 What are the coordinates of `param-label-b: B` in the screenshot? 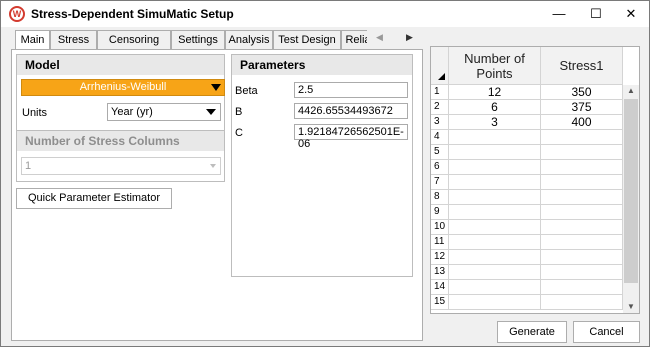 It's located at (239, 112).